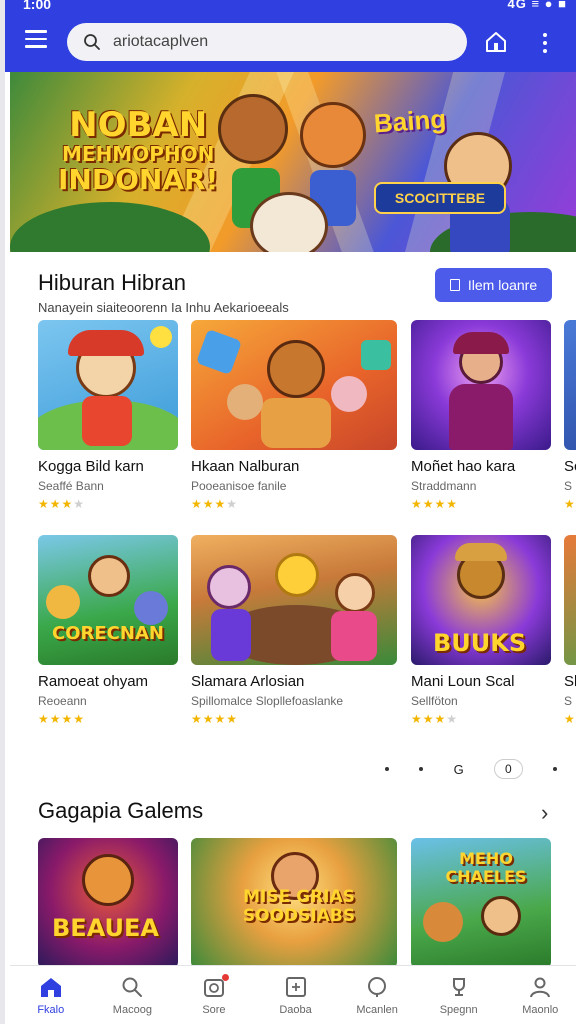 This screenshot has width=576, height=1024. Describe the element at coordinates (296, 995) in the screenshot. I see `nav-item-library: Daoba` at that location.